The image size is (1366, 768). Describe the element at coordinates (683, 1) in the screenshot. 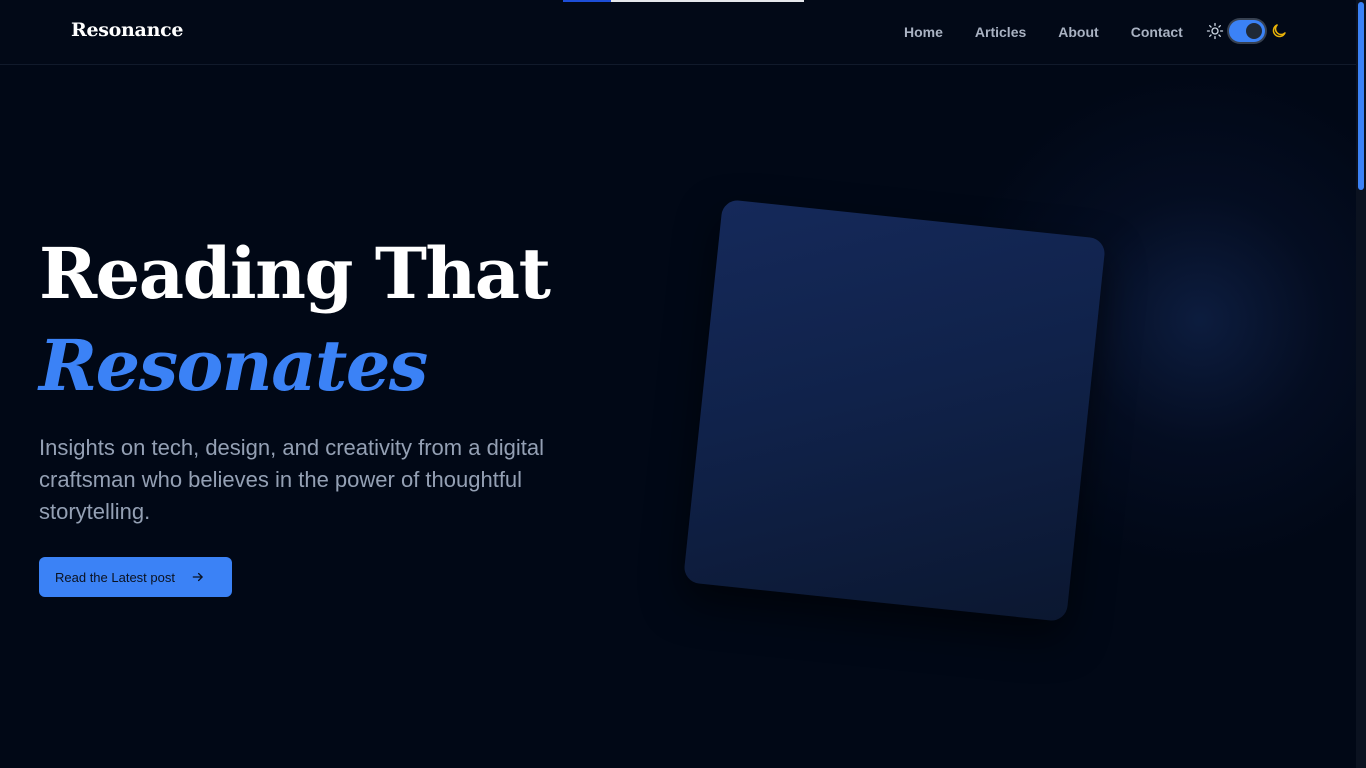

I see `reading-progress-bar` at that location.